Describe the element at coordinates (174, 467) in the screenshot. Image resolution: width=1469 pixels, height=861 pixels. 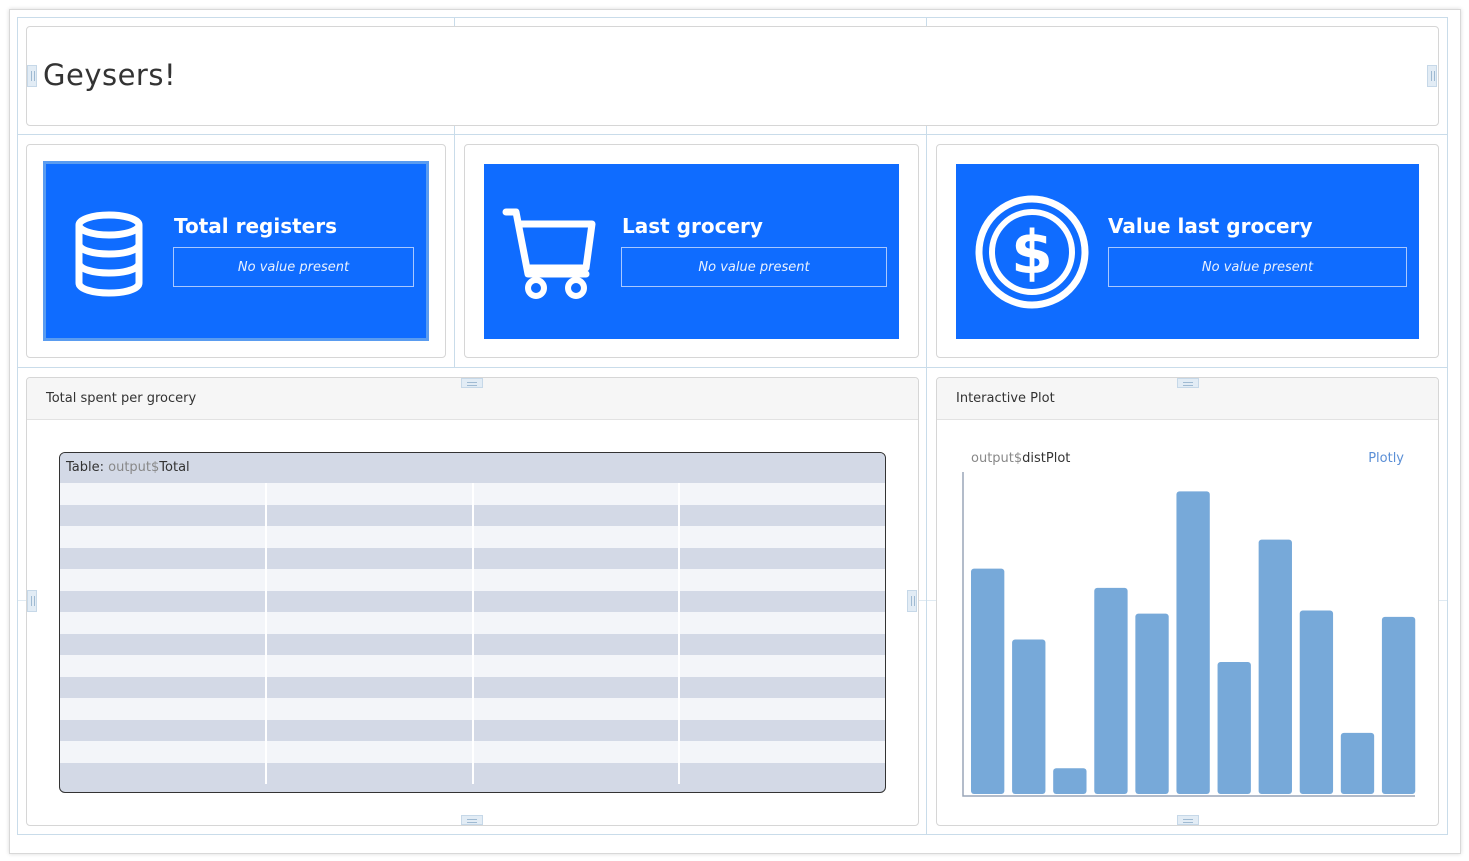
I see `caption-name: Total` at that location.